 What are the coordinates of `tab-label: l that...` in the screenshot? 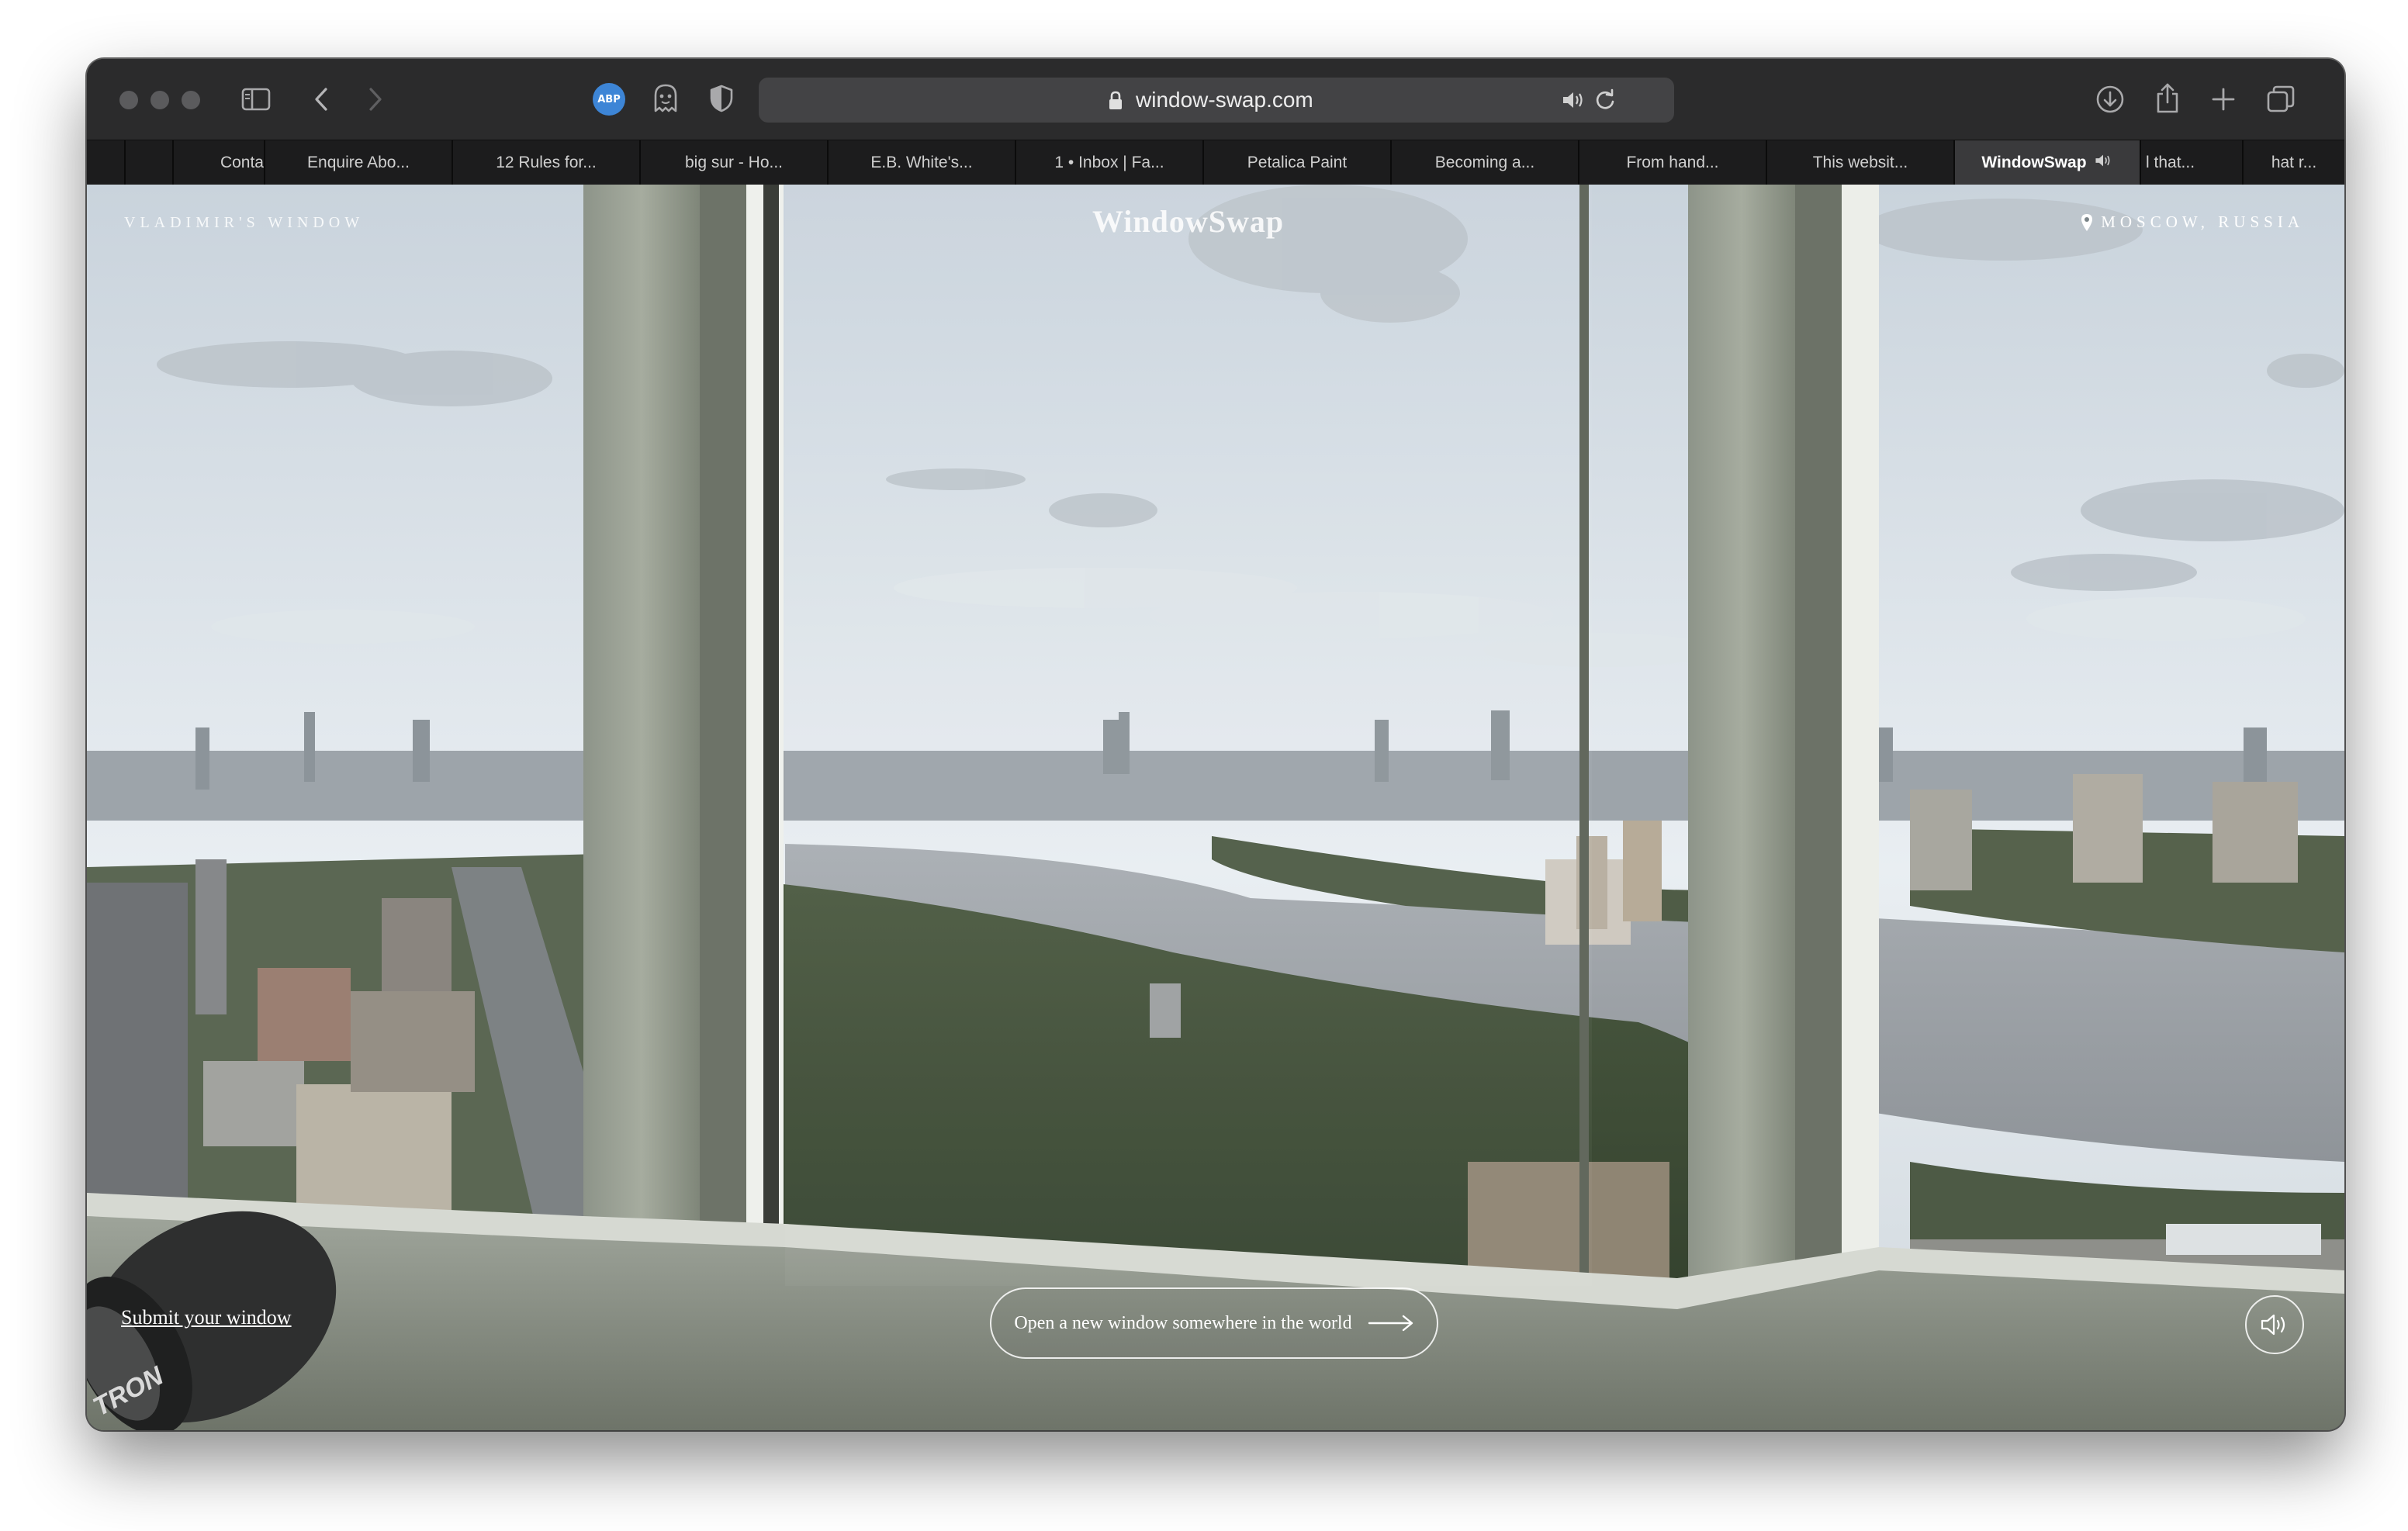 It's located at (2170, 162).